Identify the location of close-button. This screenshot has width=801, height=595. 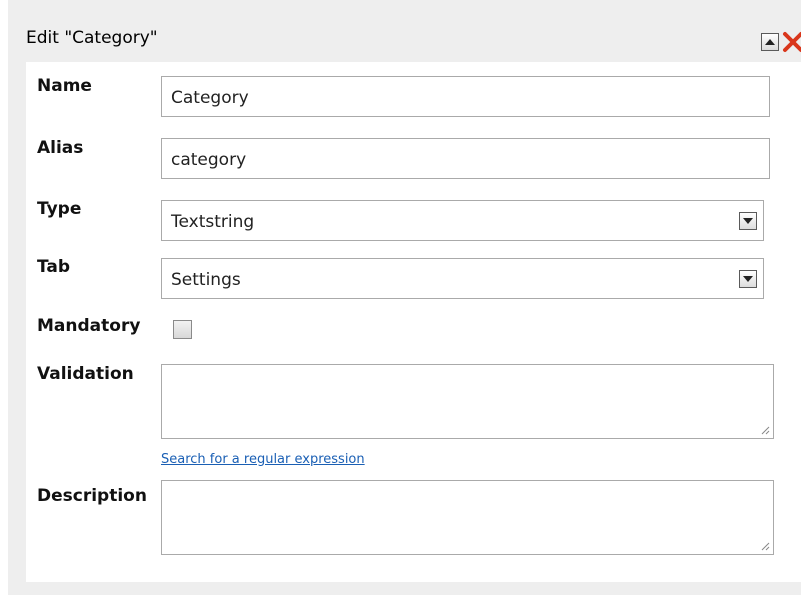
(791, 42).